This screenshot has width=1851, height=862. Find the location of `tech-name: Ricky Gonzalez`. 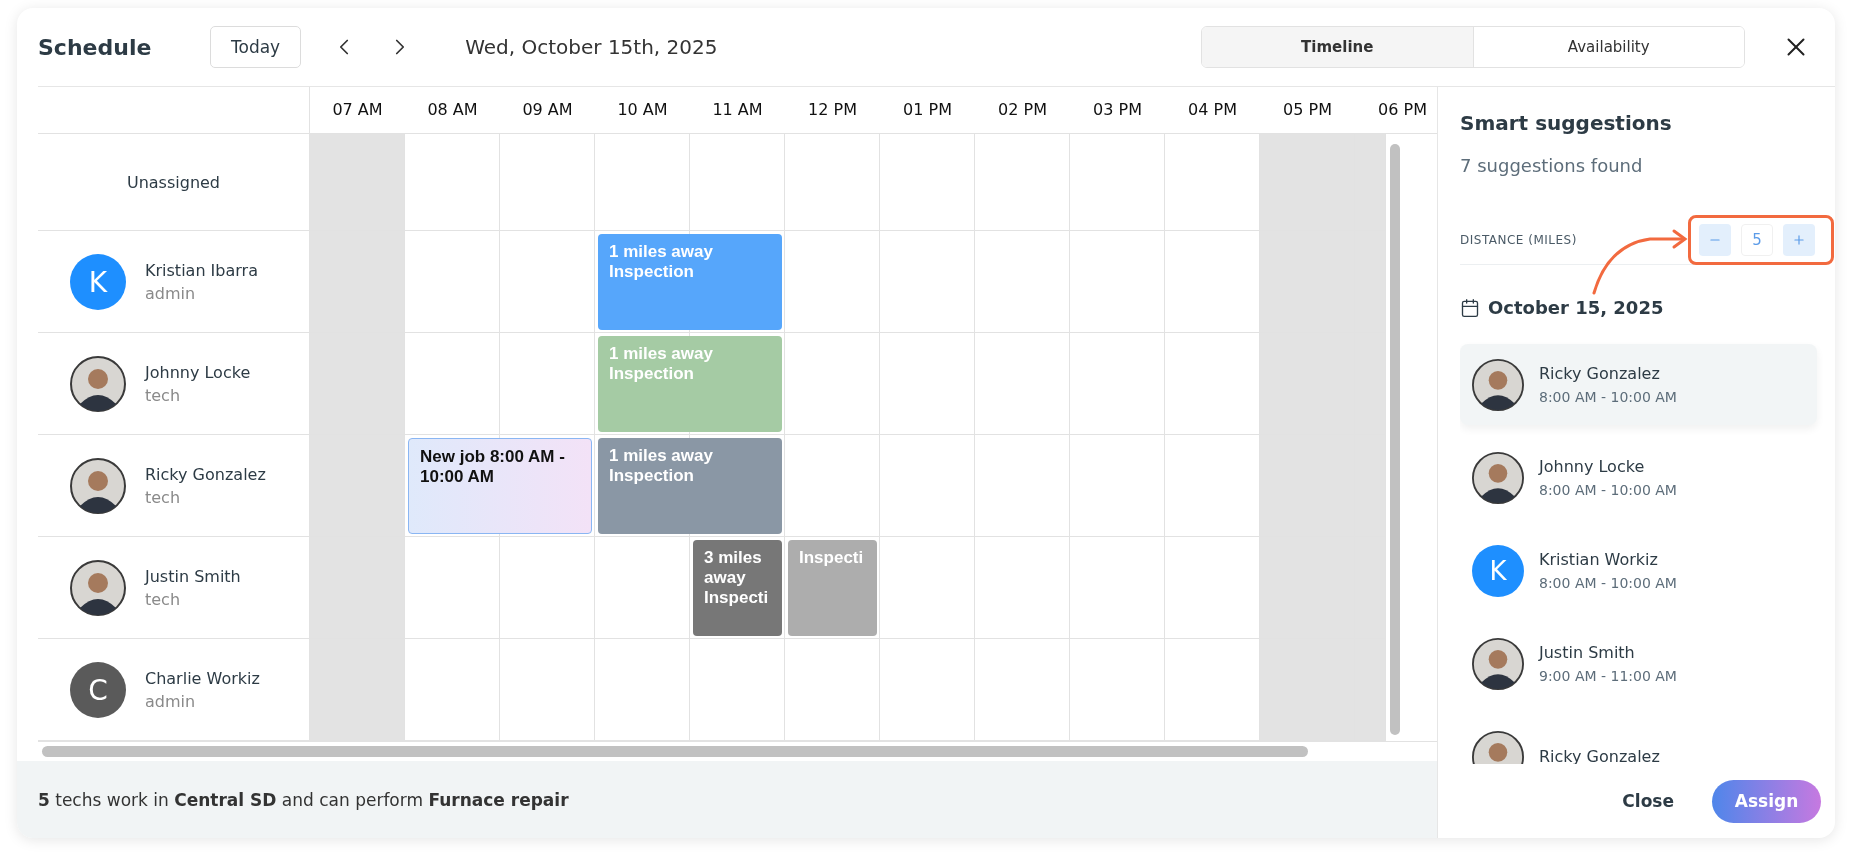

tech-name: Ricky Gonzalez is located at coordinates (205, 474).